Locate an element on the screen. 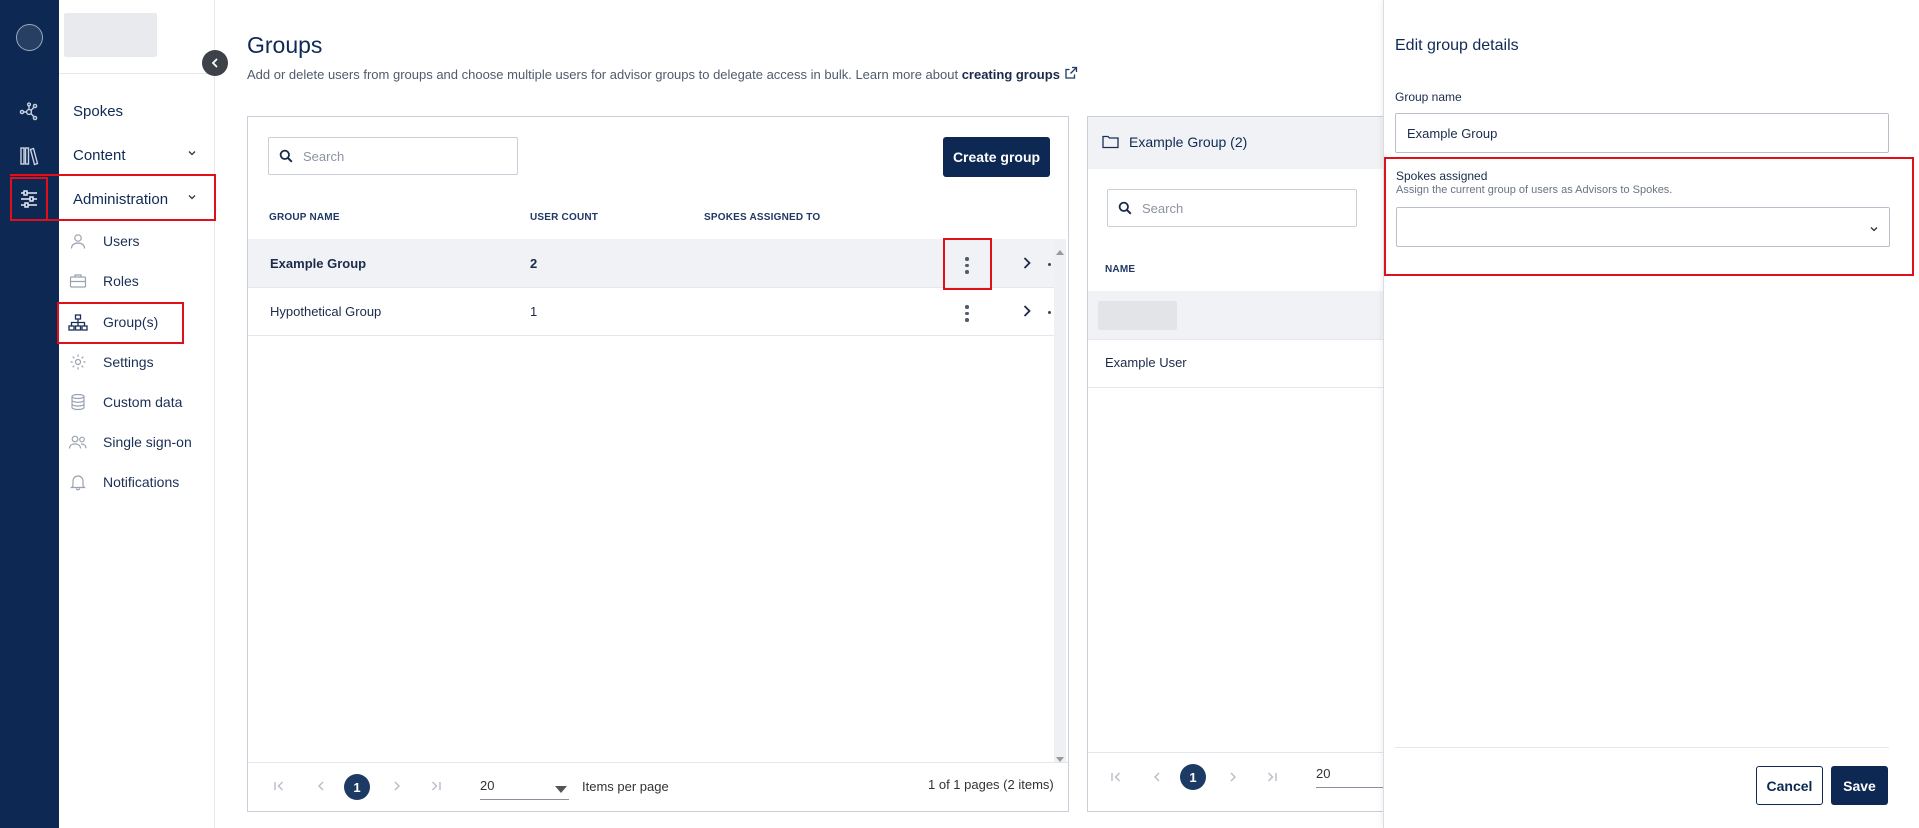  spokes-network-icon is located at coordinates (29, 112).